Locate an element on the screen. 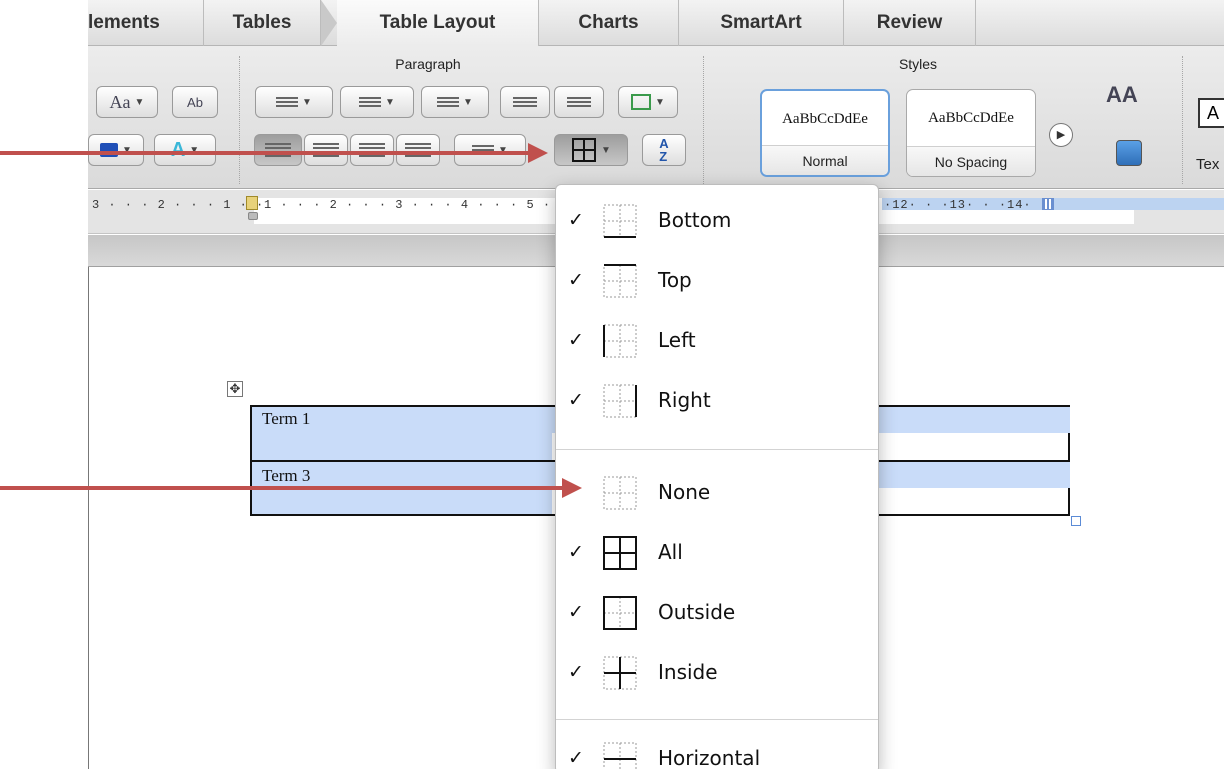 This screenshot has width=1224, height=769. sort-az-icon: AZ is located at coordinates (664, 150).